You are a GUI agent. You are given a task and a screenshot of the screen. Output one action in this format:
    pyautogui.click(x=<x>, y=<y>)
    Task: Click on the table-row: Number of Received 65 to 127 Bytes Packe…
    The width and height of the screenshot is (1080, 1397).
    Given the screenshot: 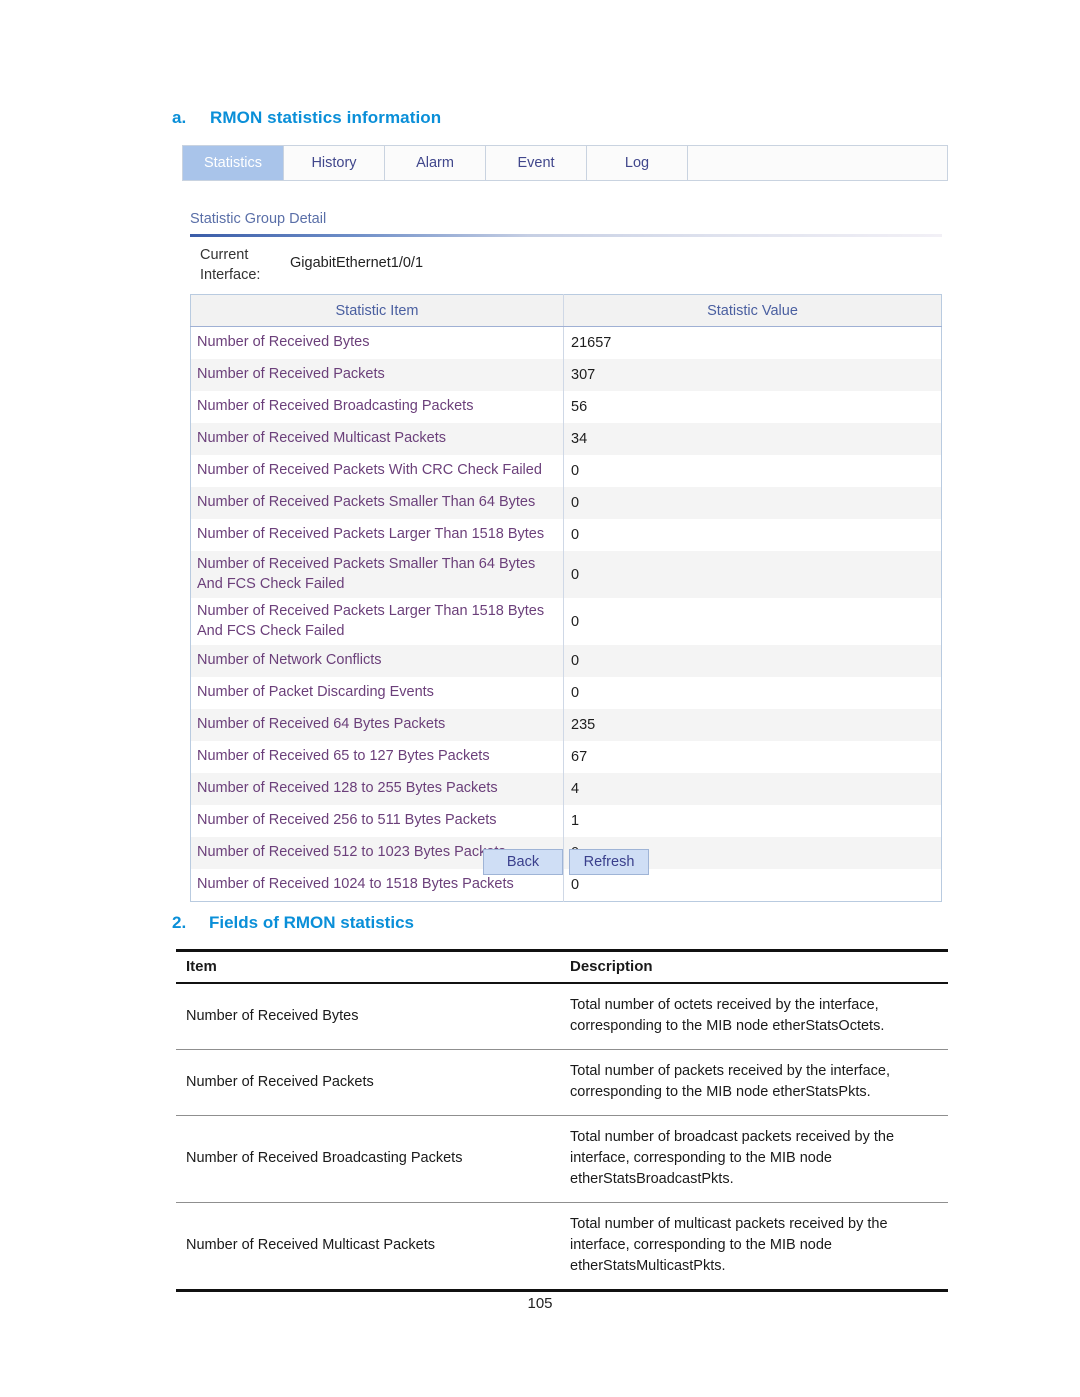 What is the action you would take?
    pyautogui.click(x=566, y=757)
    